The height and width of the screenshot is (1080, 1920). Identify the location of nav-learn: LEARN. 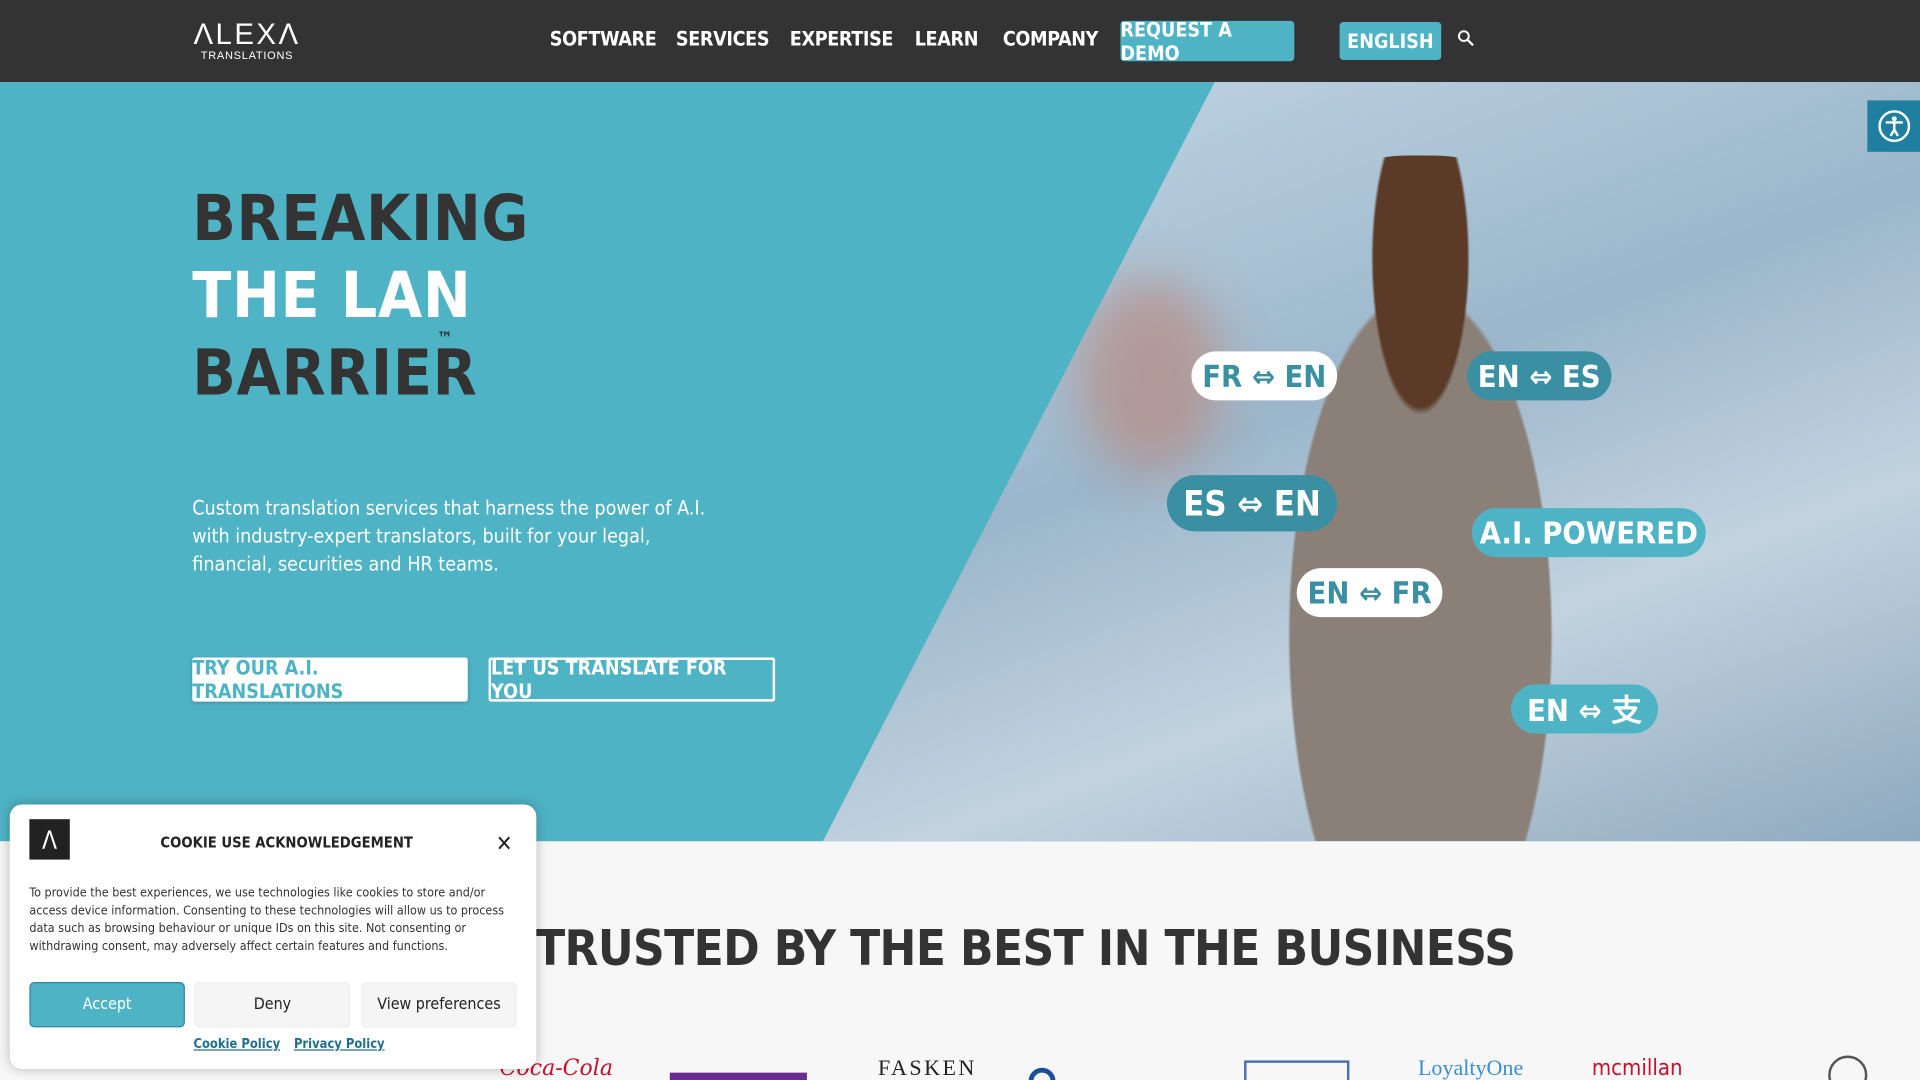
(947, 38).